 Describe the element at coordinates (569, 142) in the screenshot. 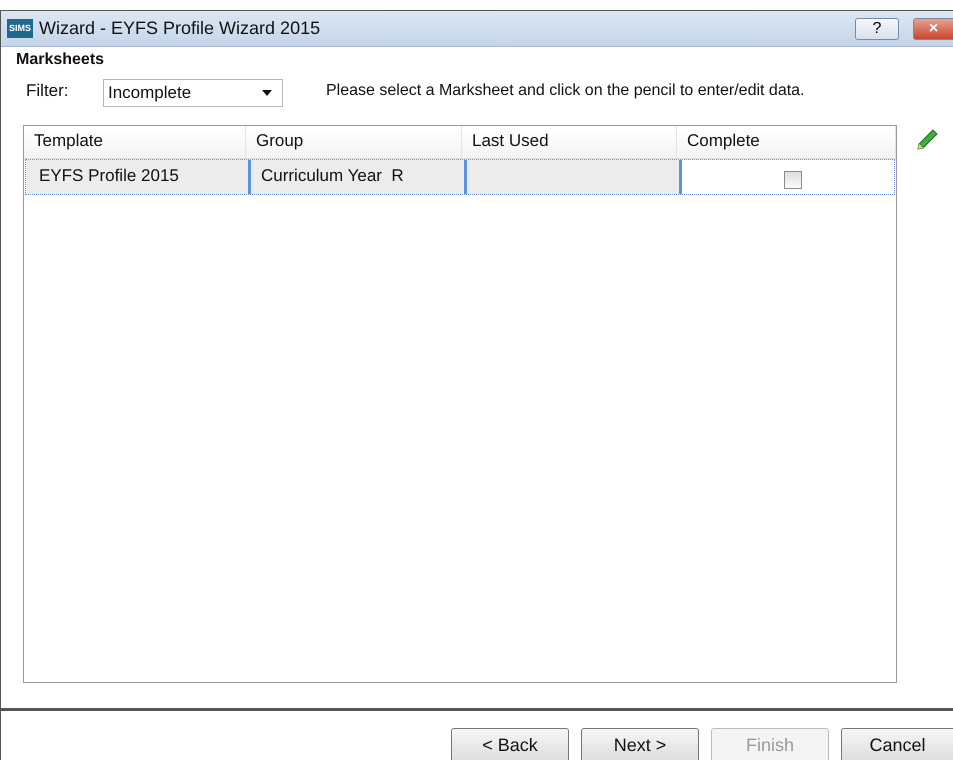

I see `column-header: Last Used` at that location.